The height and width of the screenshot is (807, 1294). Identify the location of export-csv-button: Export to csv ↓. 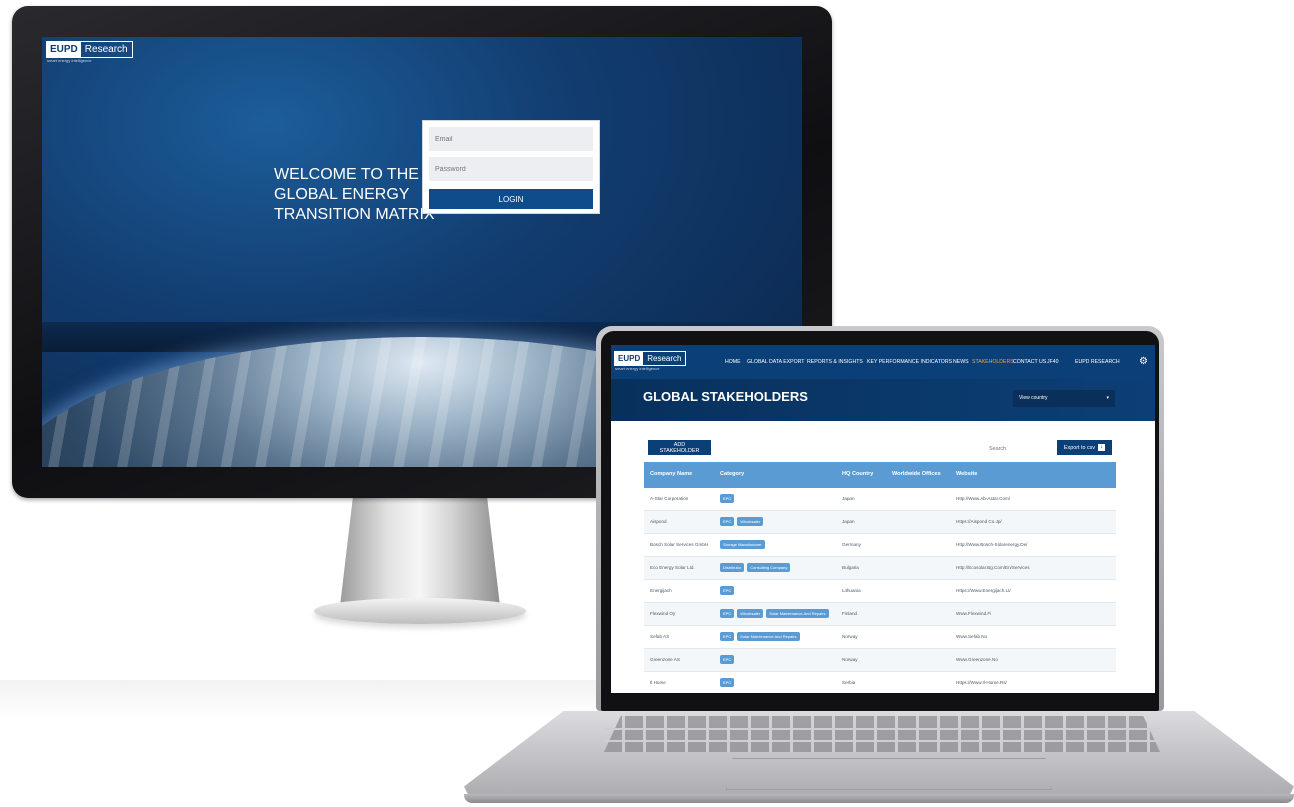
(1084, 447).